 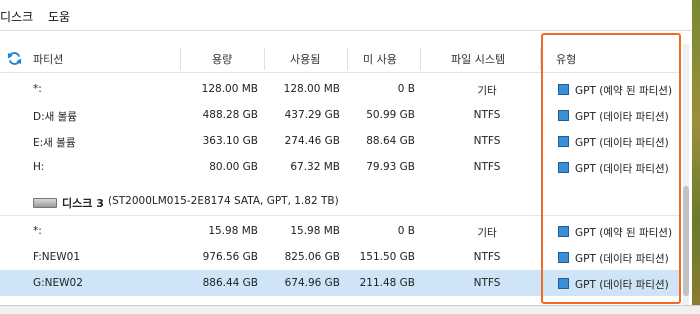 What do you see at coordinates (54, 143) in the screenshot?
I see `partition-name: E:새 볼륨` at bounding box center [54, 143].